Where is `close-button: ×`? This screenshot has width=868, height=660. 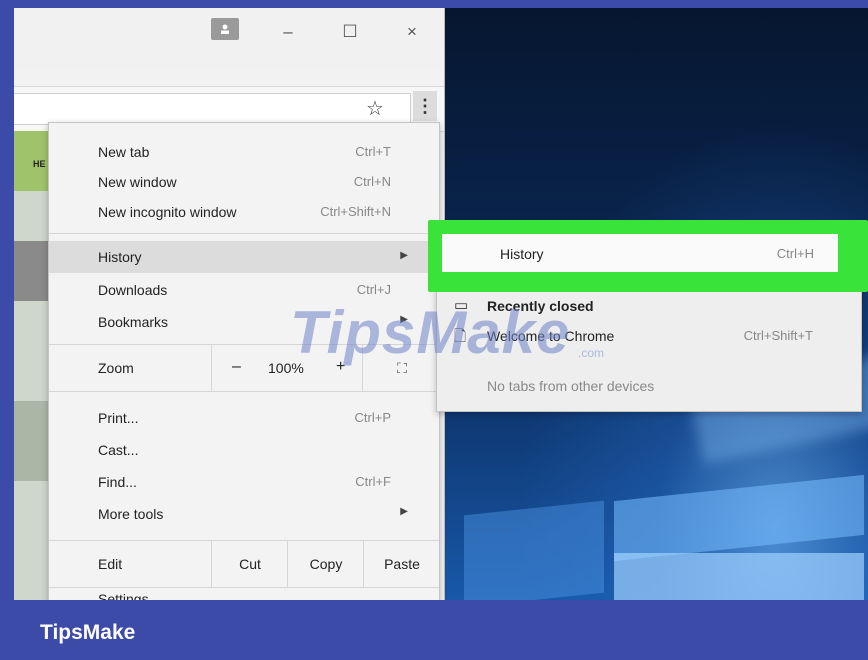
close-button: × is located at coordinates (412, 32).